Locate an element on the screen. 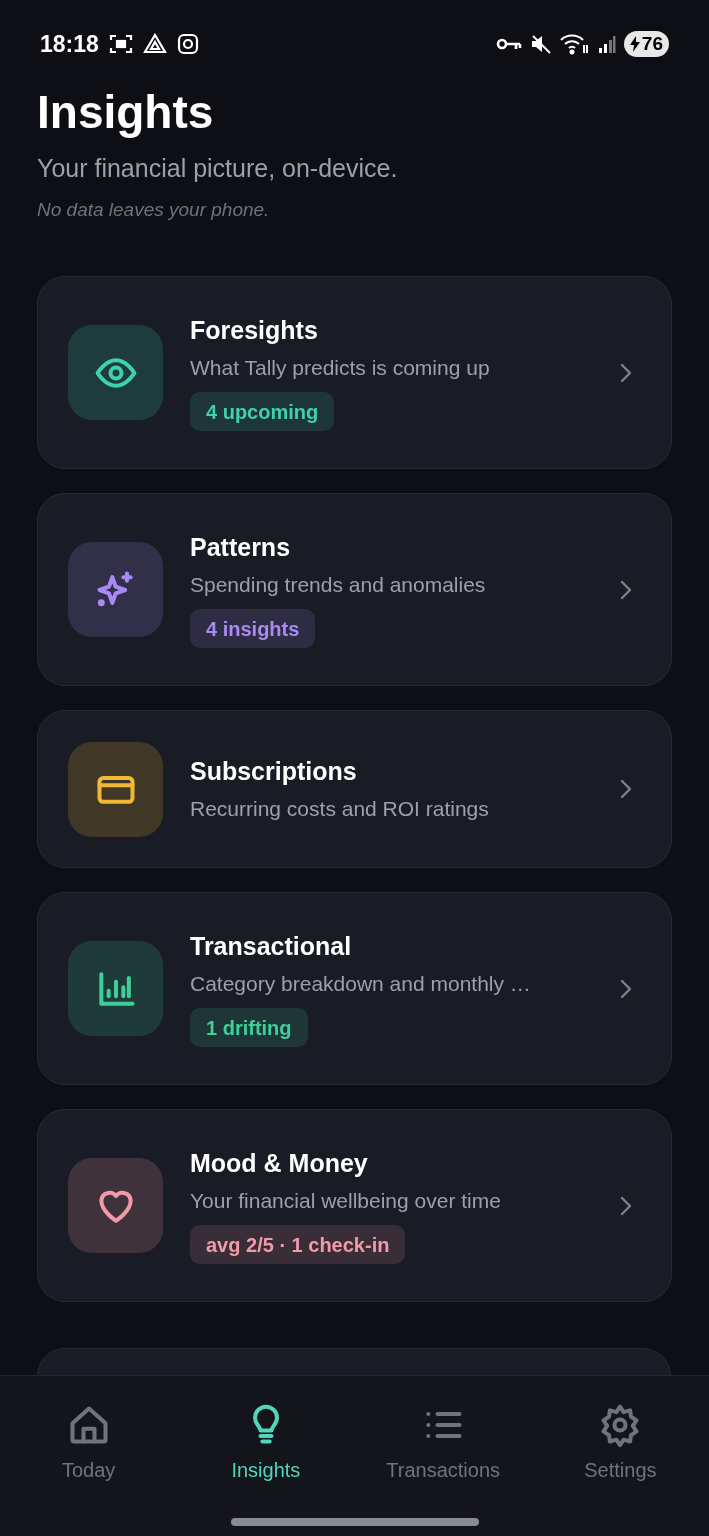 This screenshot has width=709, height=1536. card-title: Foresights is located at coordinates (254, 330).